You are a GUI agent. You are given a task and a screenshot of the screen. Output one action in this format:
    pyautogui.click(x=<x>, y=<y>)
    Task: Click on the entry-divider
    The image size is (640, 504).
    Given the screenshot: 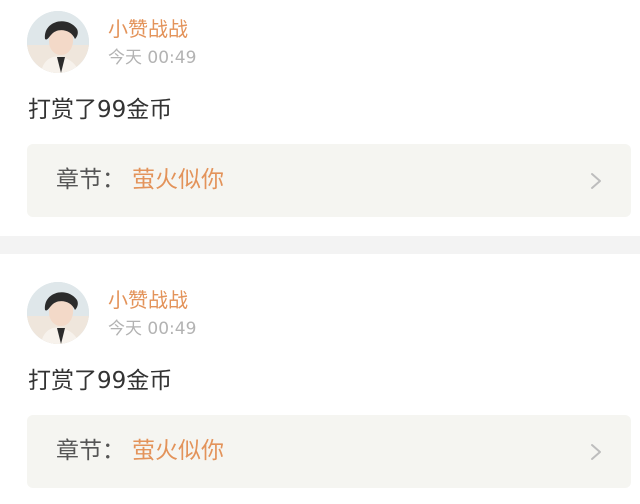 What is the action you would take?
    pyautogui.click(x=320, y=245)
    